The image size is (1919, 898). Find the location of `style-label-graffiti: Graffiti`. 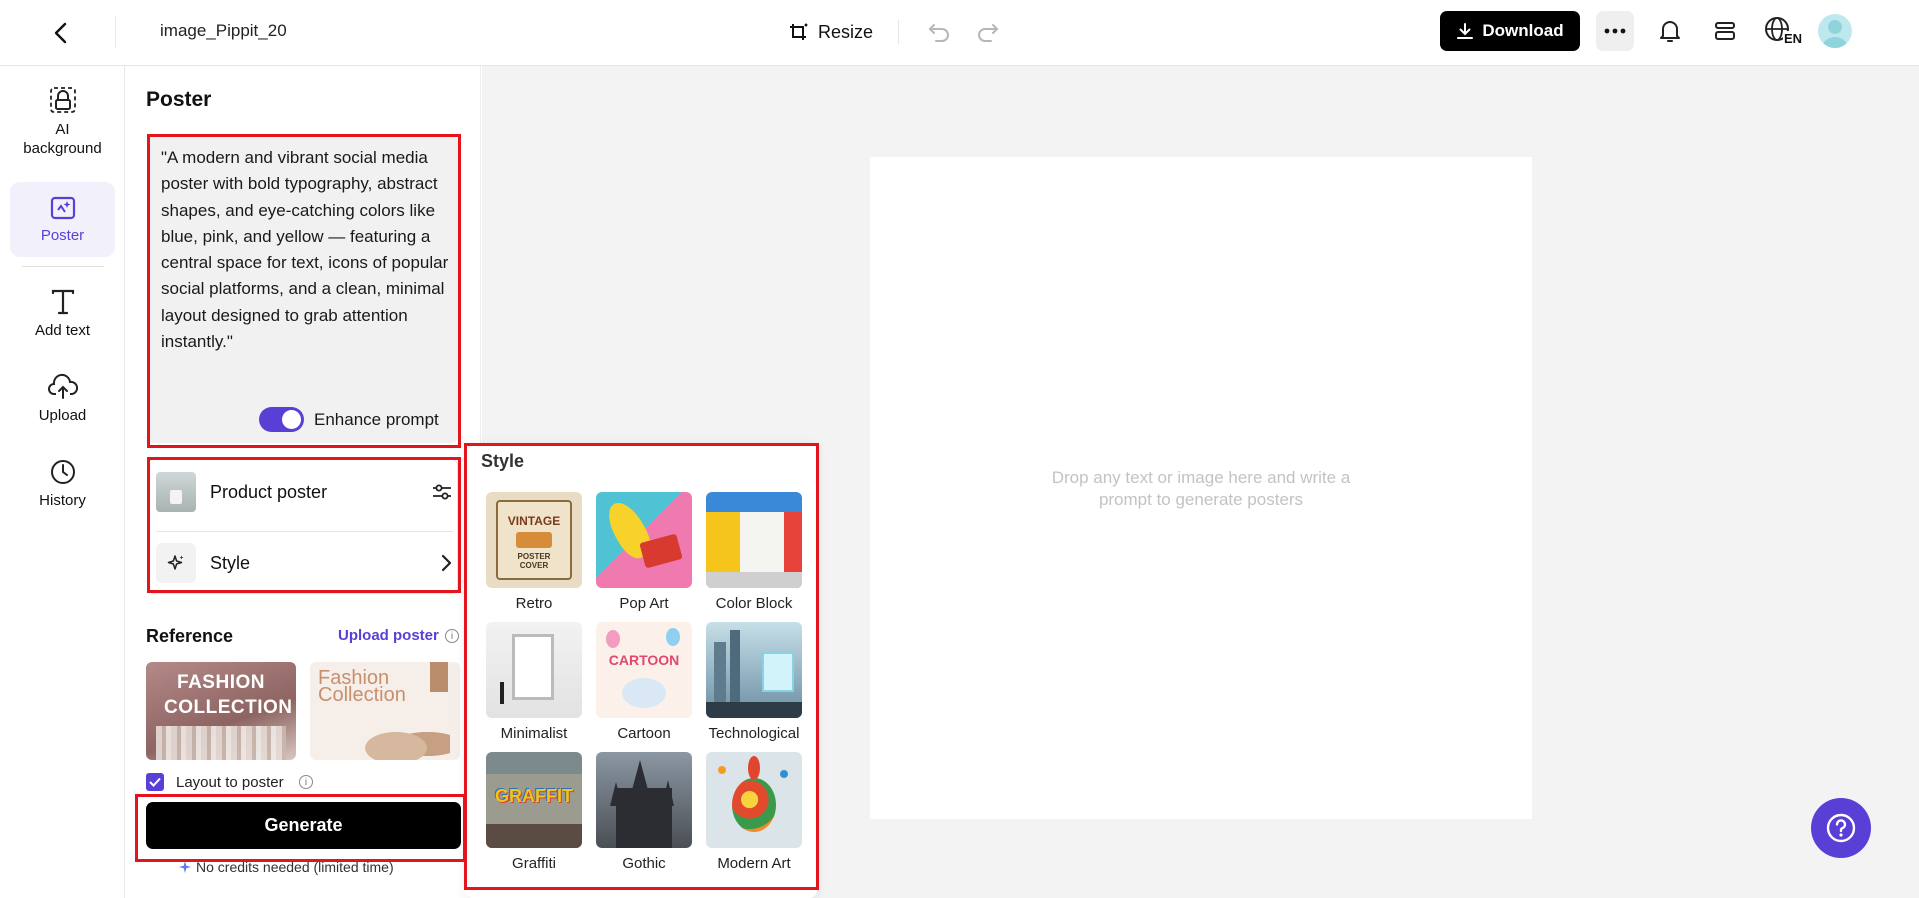

style-label-graffiti: Graffiti is located at coordinates (534, 863).